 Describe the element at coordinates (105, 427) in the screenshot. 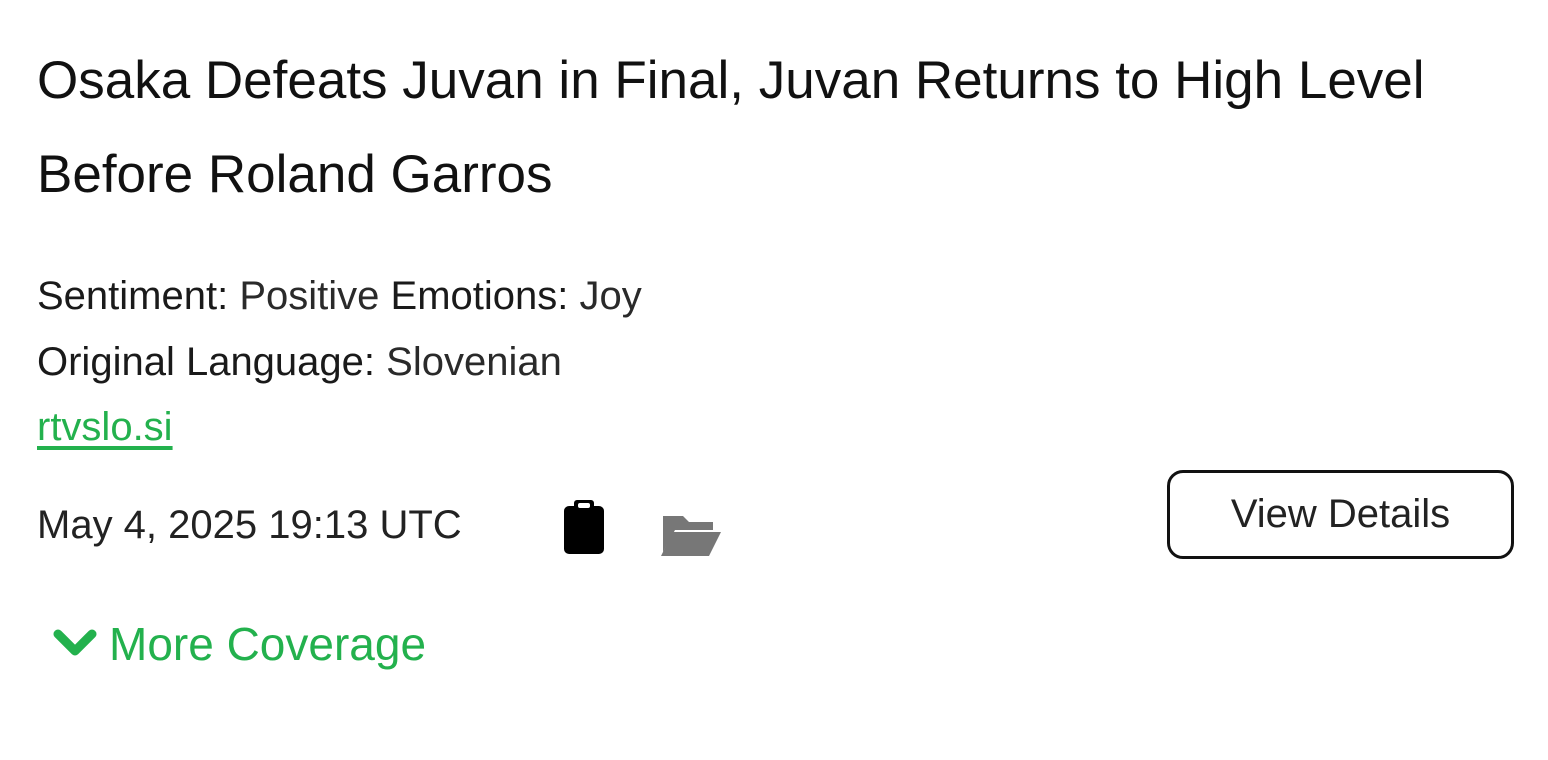

I see `source-link: rtvslo.si` at that location.